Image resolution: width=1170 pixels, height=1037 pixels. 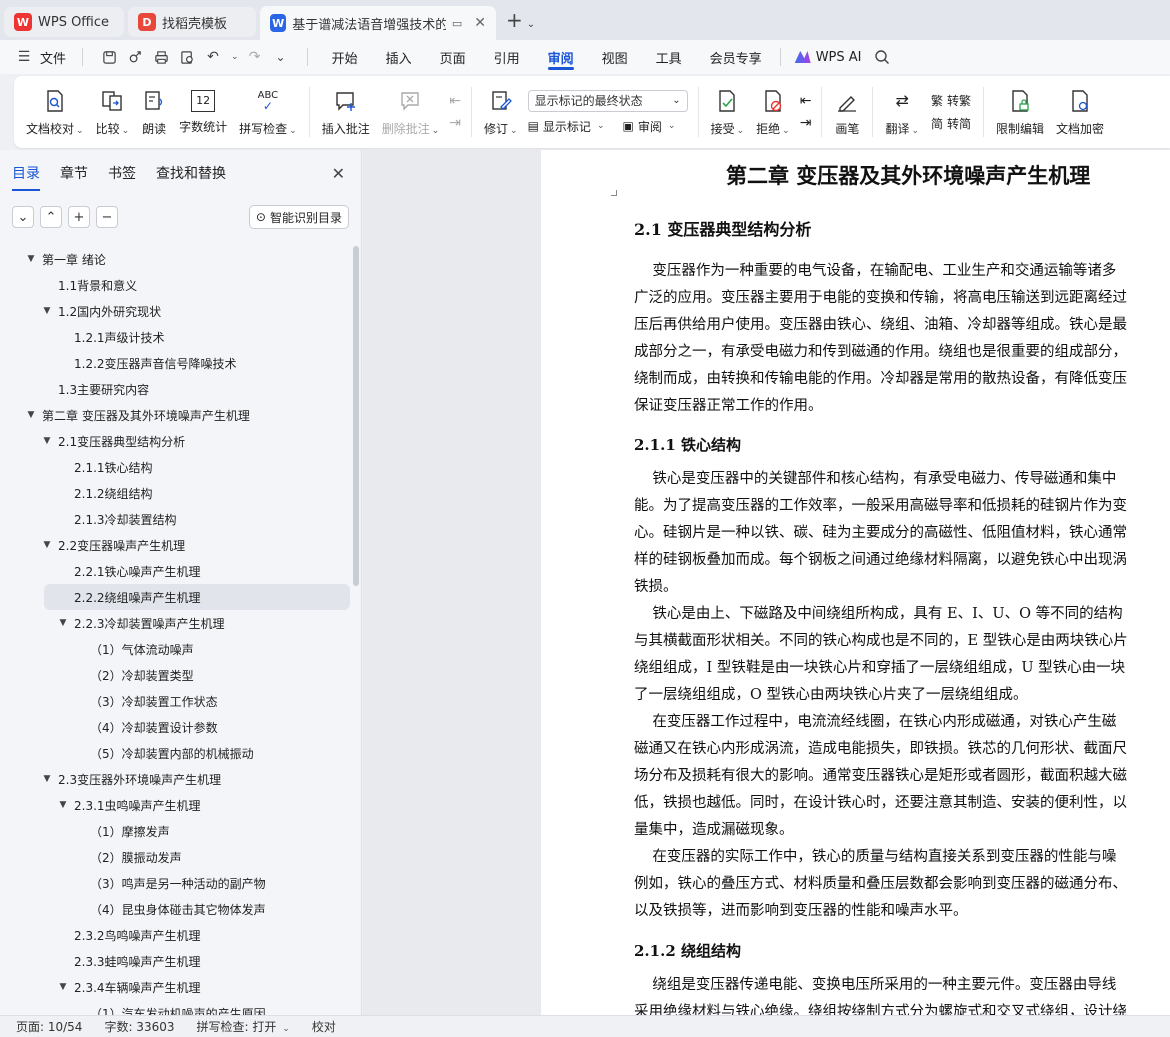 I want to click on toc-item: ▼ 2.2变压器噪声产生机理, so click(x=176, y=545).